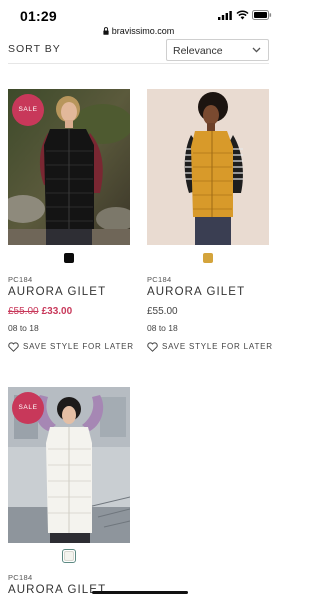 The height and width of the screenshot is (600, 320). Describe the element at coordinates (69, 258) in the screenshot. I see `colour-swatch-black` at that location.